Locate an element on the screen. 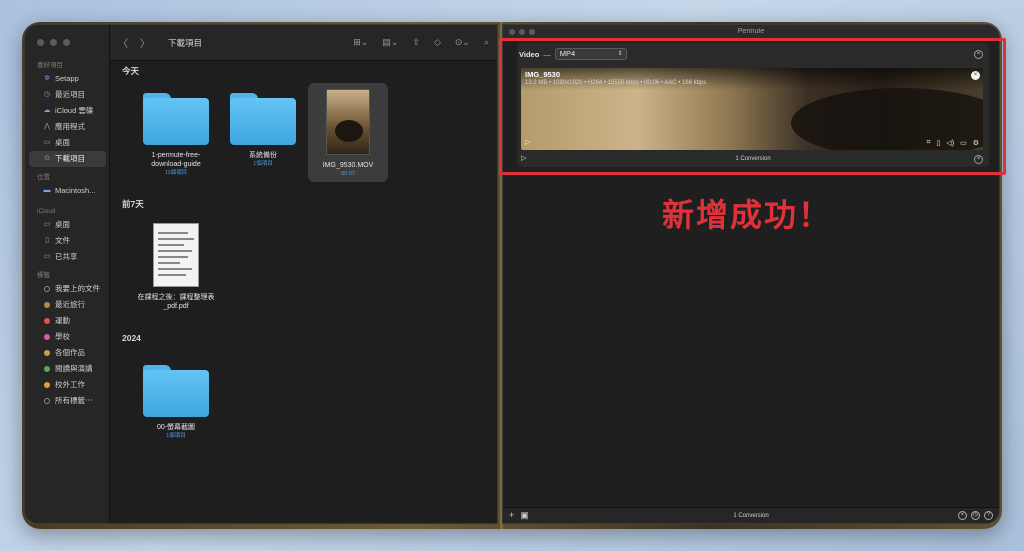 The height and width of the screenshot is (551, 1024). sidebar-tag-item: 我要上的文件 is located at coordinates (67, 289).